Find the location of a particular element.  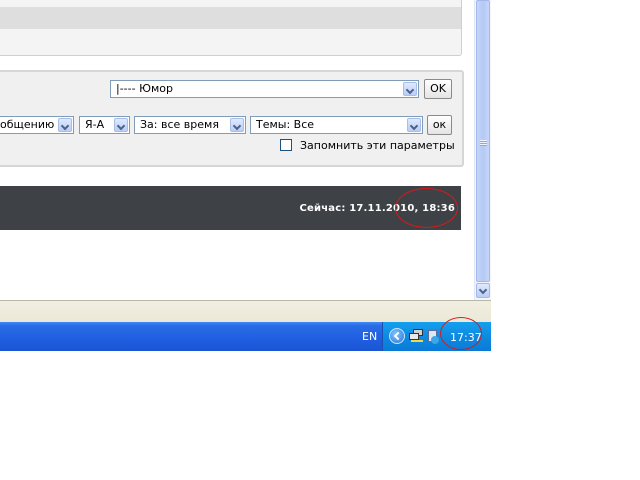

taskbar: EN 17:37 is located at coordinates (245, 336).